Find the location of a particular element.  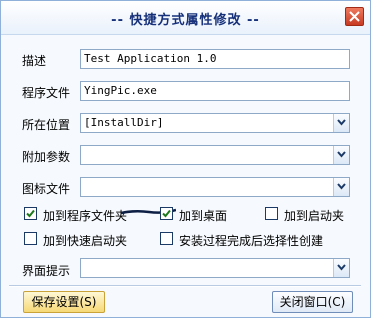

icon-file-dropdown-button is located at coordinates (341, 187).